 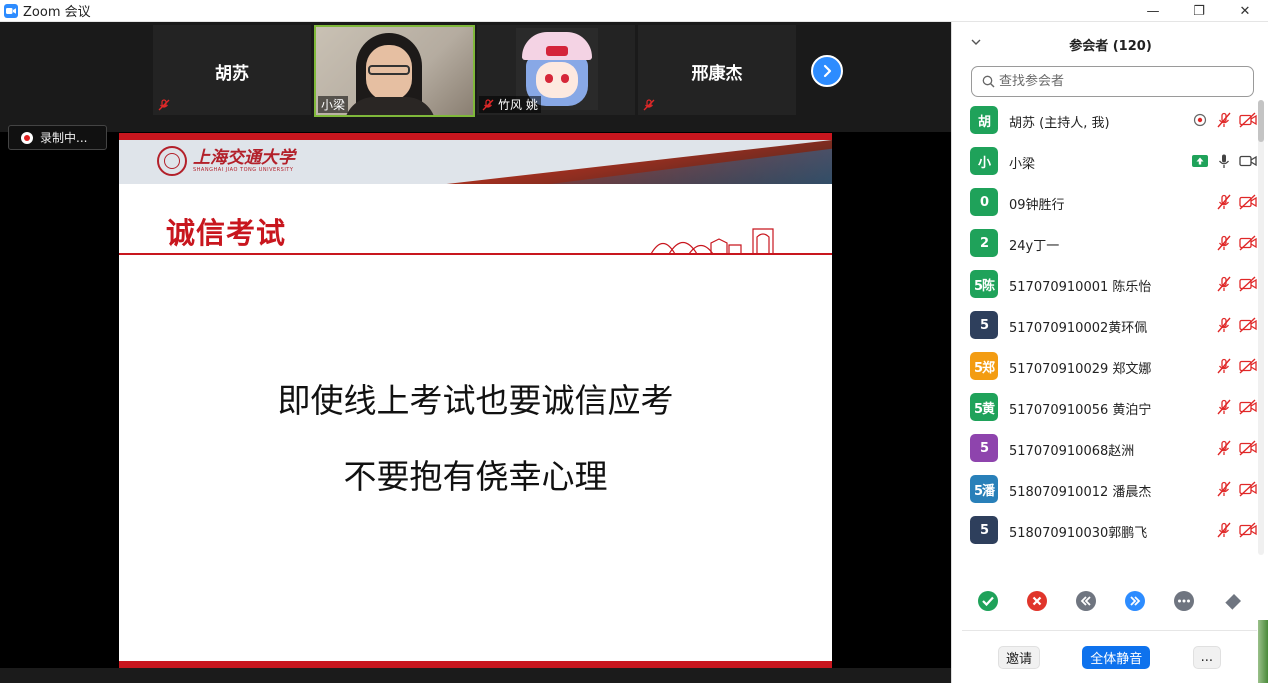 What do you see at coordinates (1116, 657) in the screenshot?
I see `mute-all-button: 全体静音` at bounding box center [1116, 657].